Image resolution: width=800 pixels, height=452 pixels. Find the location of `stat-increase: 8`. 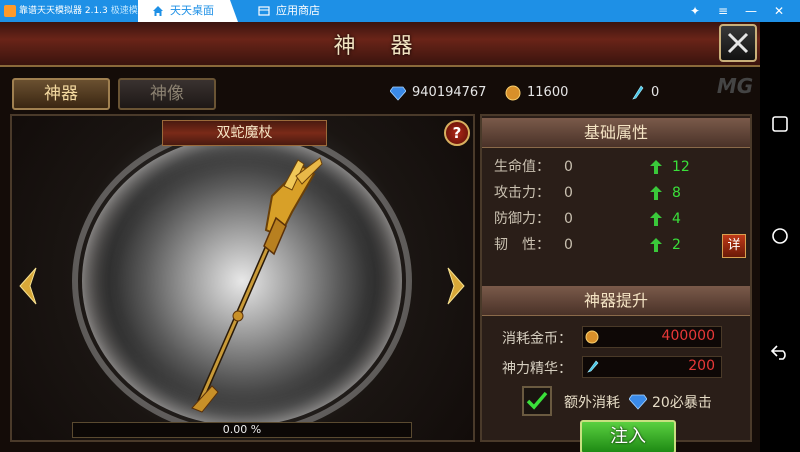

stat-increase: 8 is located at coordinates (676, 193).